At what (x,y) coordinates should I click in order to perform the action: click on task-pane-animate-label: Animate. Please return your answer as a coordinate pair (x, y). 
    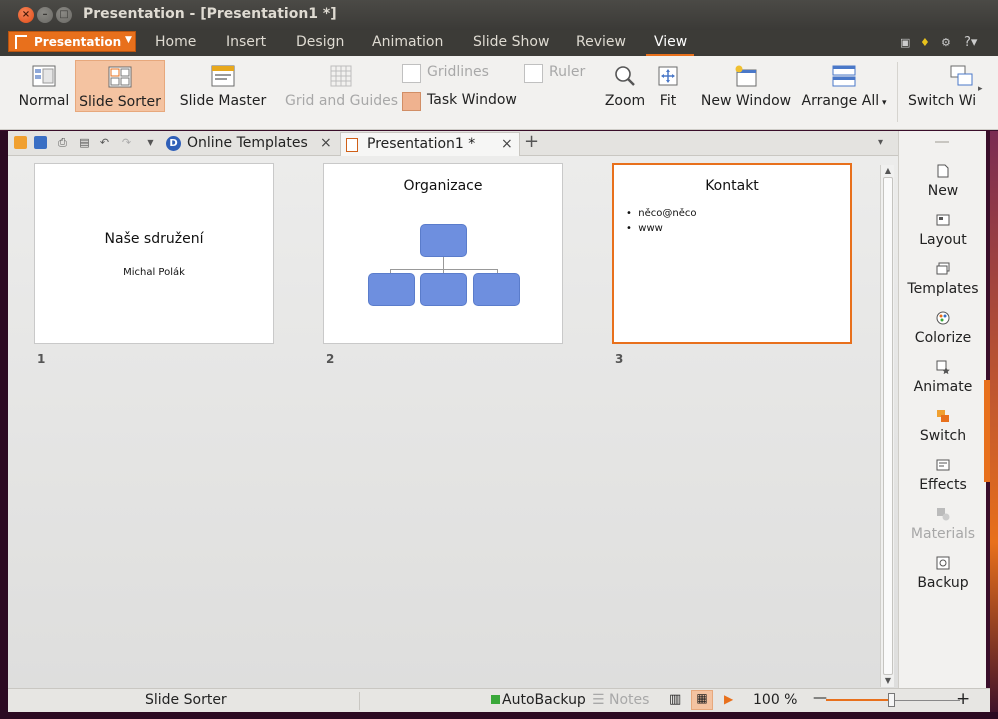
    Looking at the image, I should click on (943, 387).